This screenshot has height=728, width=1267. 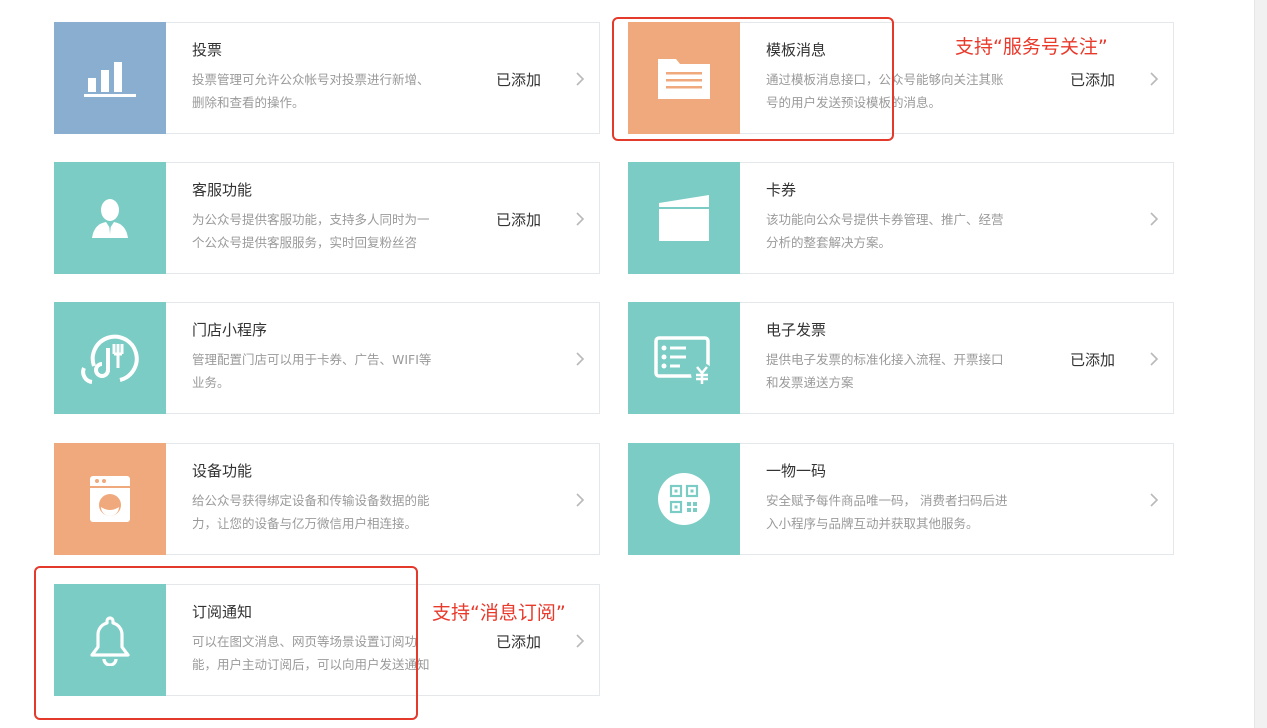 What do you see at coordinates (796, 471) in the screenshot?
I see `feature-title: 一物一码` at bounding box center [796, 471].